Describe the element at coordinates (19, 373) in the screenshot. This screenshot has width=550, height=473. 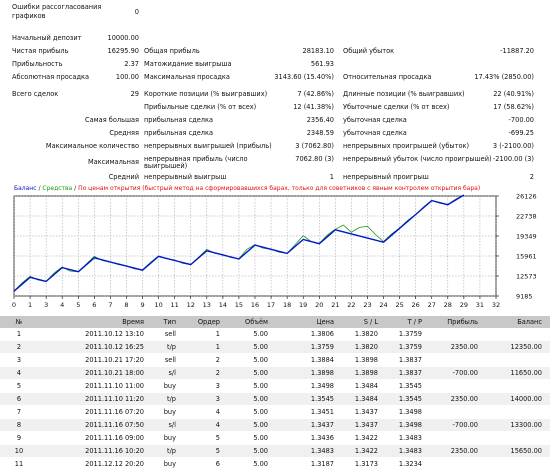
I see `deal-number: 4` at that location.